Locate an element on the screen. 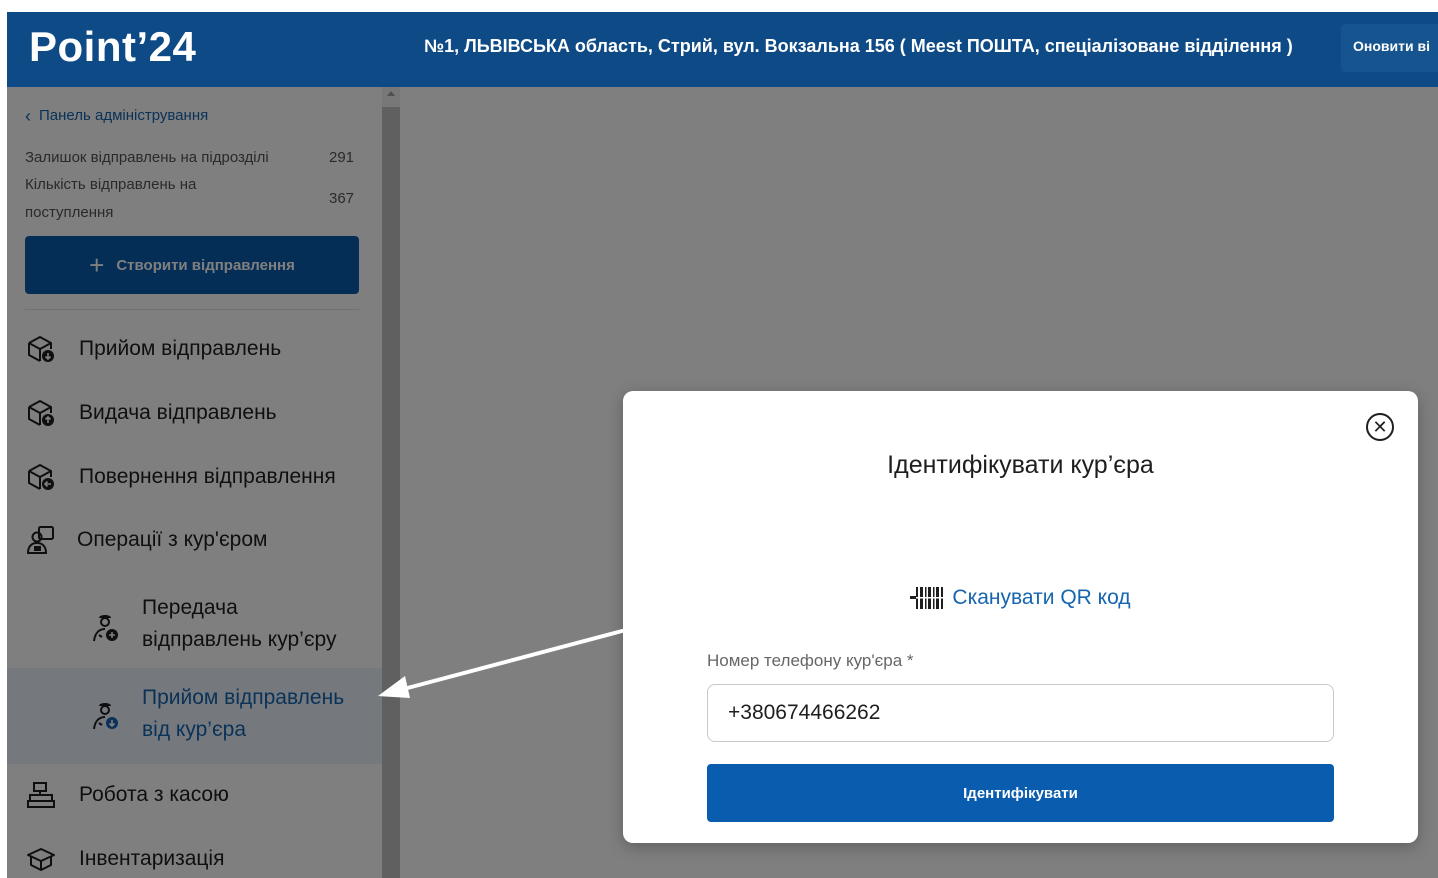 This screenshot has width=1438, height=878. app-logo: Point’24 is located at coordinates (113, 46).